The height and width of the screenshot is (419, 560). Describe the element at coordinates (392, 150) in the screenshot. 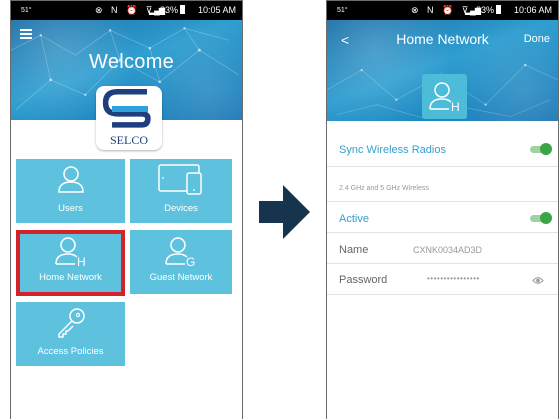

I see `sync-wireless-label: Sync Wireless Radios` at that location.